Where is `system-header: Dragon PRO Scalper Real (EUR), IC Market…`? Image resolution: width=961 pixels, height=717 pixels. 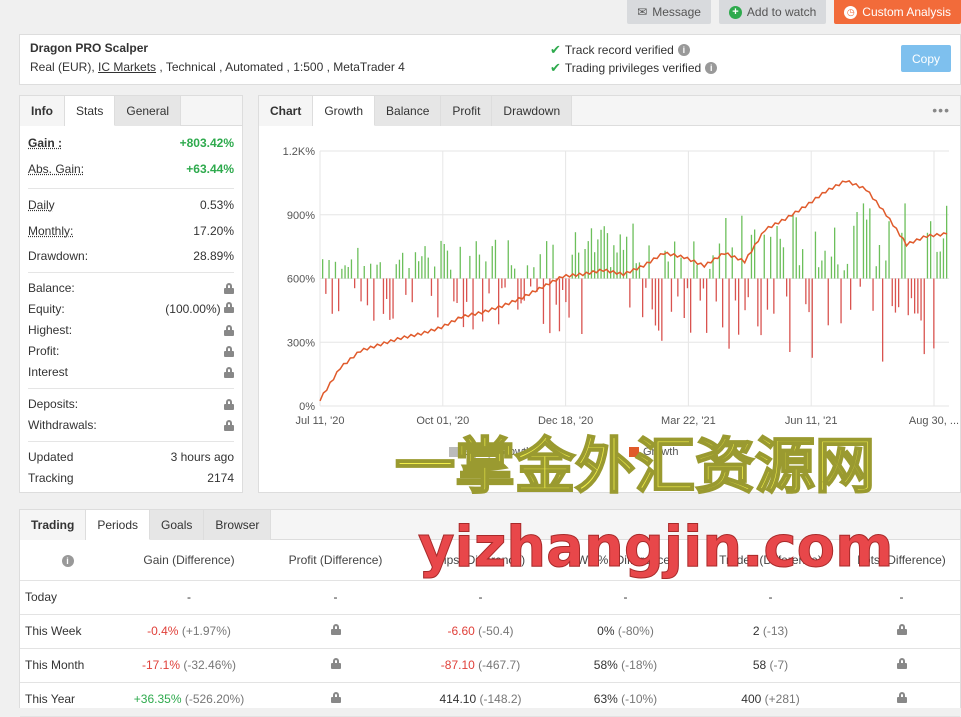
system-header: Dragon PRO Scalper Real (EUR), IC Market… is located at coordinates (490, 59).